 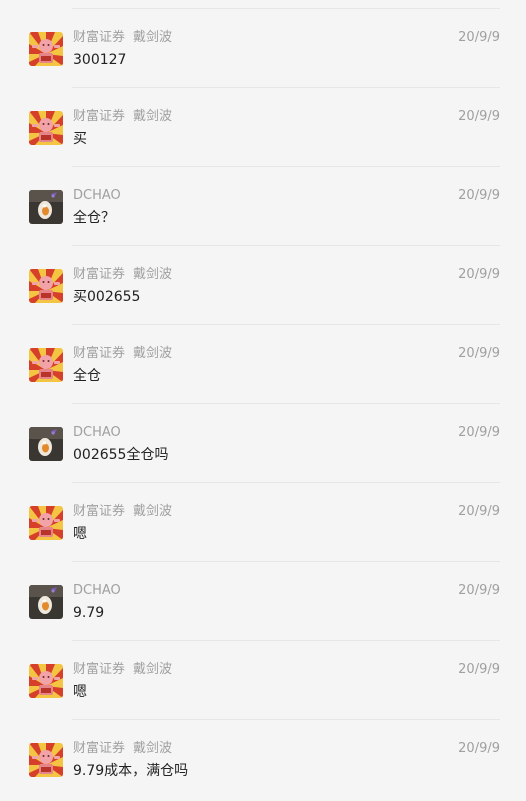 What do you see at coordinates (263, 443) in the screenshot?
I see `message-row: DCHAO 20/9/9 002655全仓吗` at bounding box center [263, 443].